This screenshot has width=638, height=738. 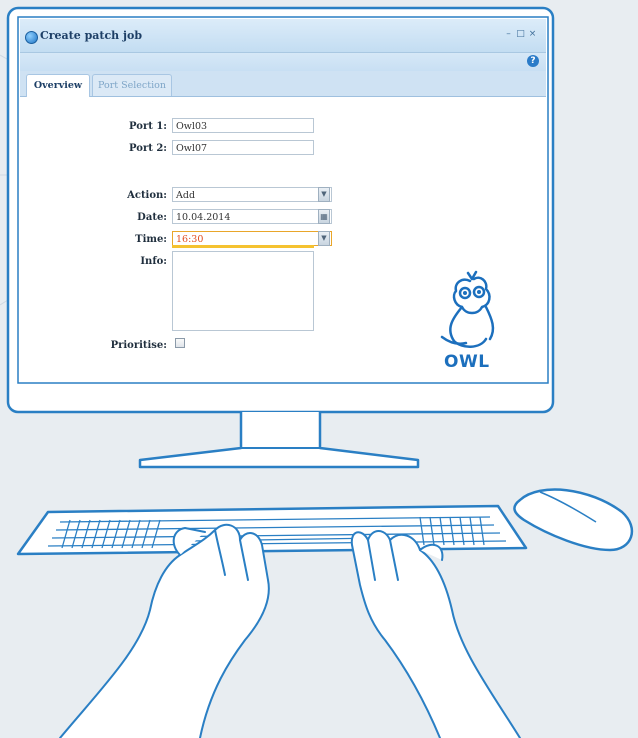 What do you see at coordinates (151, 239) in the screenshot?
I see `time-label: Time:` at bounding box center [151, 239].